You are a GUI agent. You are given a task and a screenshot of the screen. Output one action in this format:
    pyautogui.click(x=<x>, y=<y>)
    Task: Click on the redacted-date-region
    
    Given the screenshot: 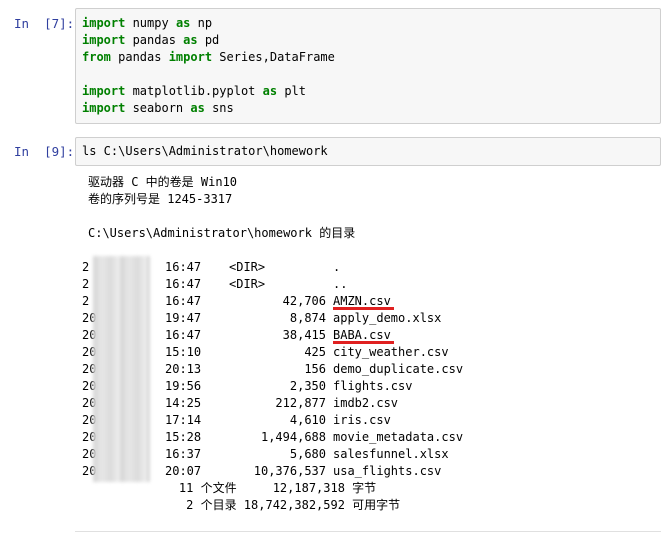 What is the action you would take?
    pyautogui.click(x=121, y=369)
    